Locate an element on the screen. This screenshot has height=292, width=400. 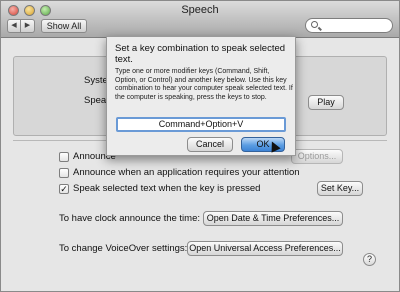
window-title: Speech is located at coordinates (200, 10).